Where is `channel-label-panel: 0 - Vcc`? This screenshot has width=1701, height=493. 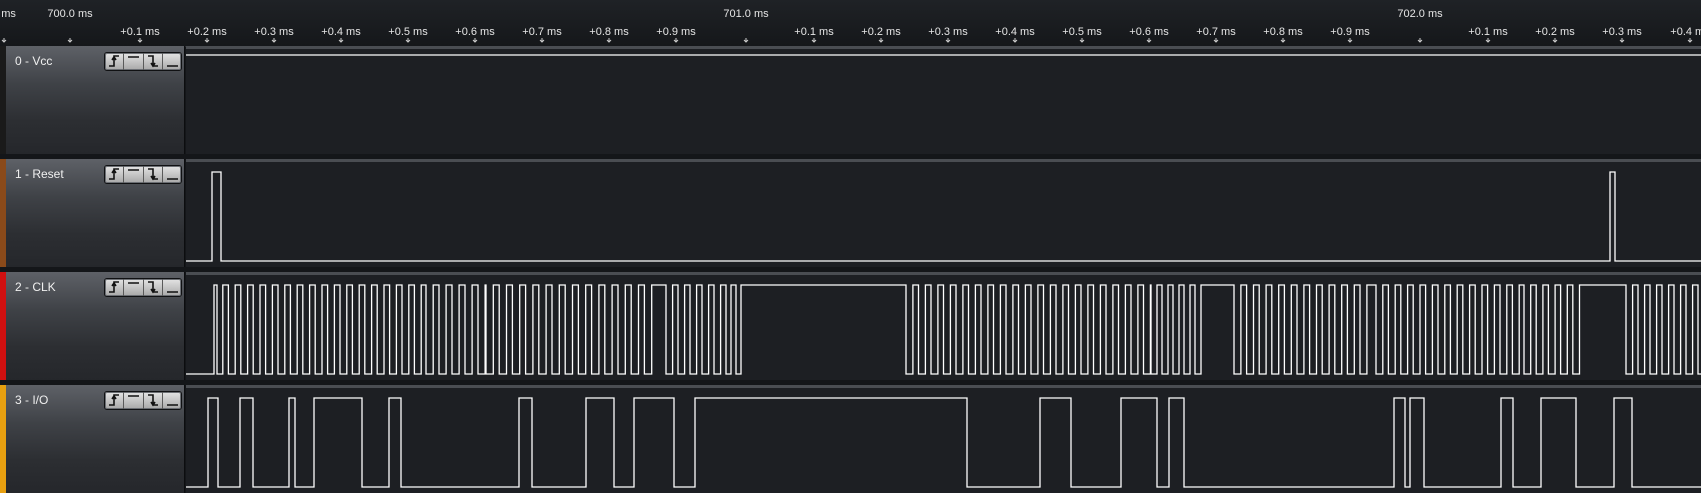
channel-label-panel: 0 - Vcc is located at coordinates (92, 100).